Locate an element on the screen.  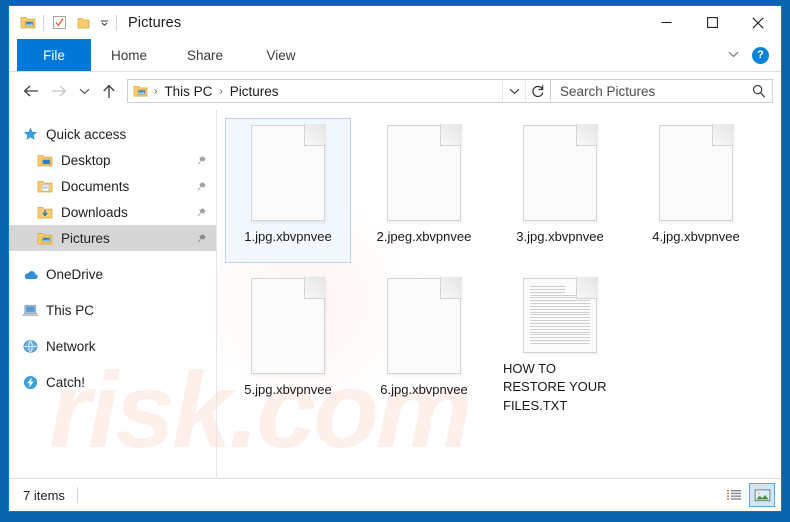
close-button is located at coordinates (758, 22).